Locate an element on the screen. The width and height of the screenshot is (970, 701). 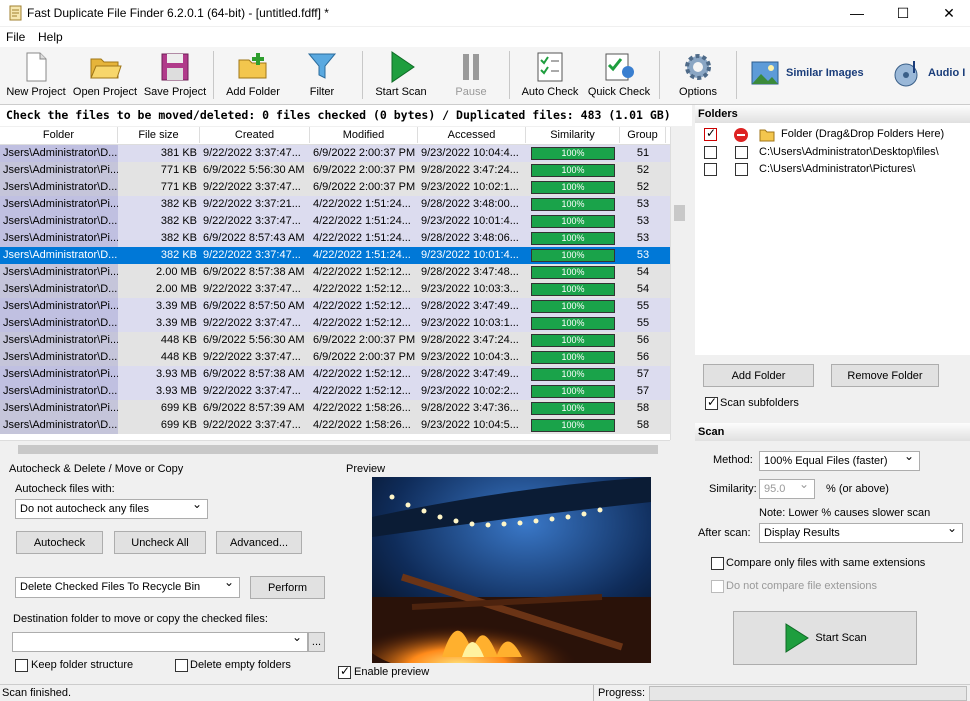
preview-image is located at coordinates (511, 570).